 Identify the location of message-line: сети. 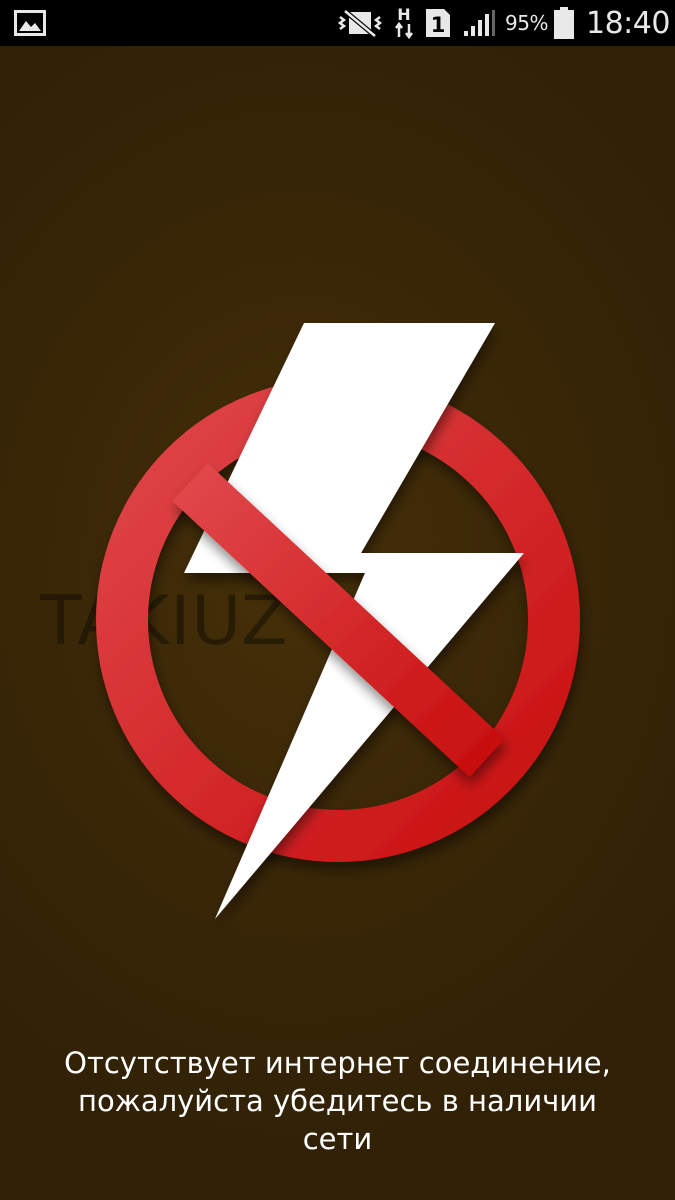
(337, 1139).